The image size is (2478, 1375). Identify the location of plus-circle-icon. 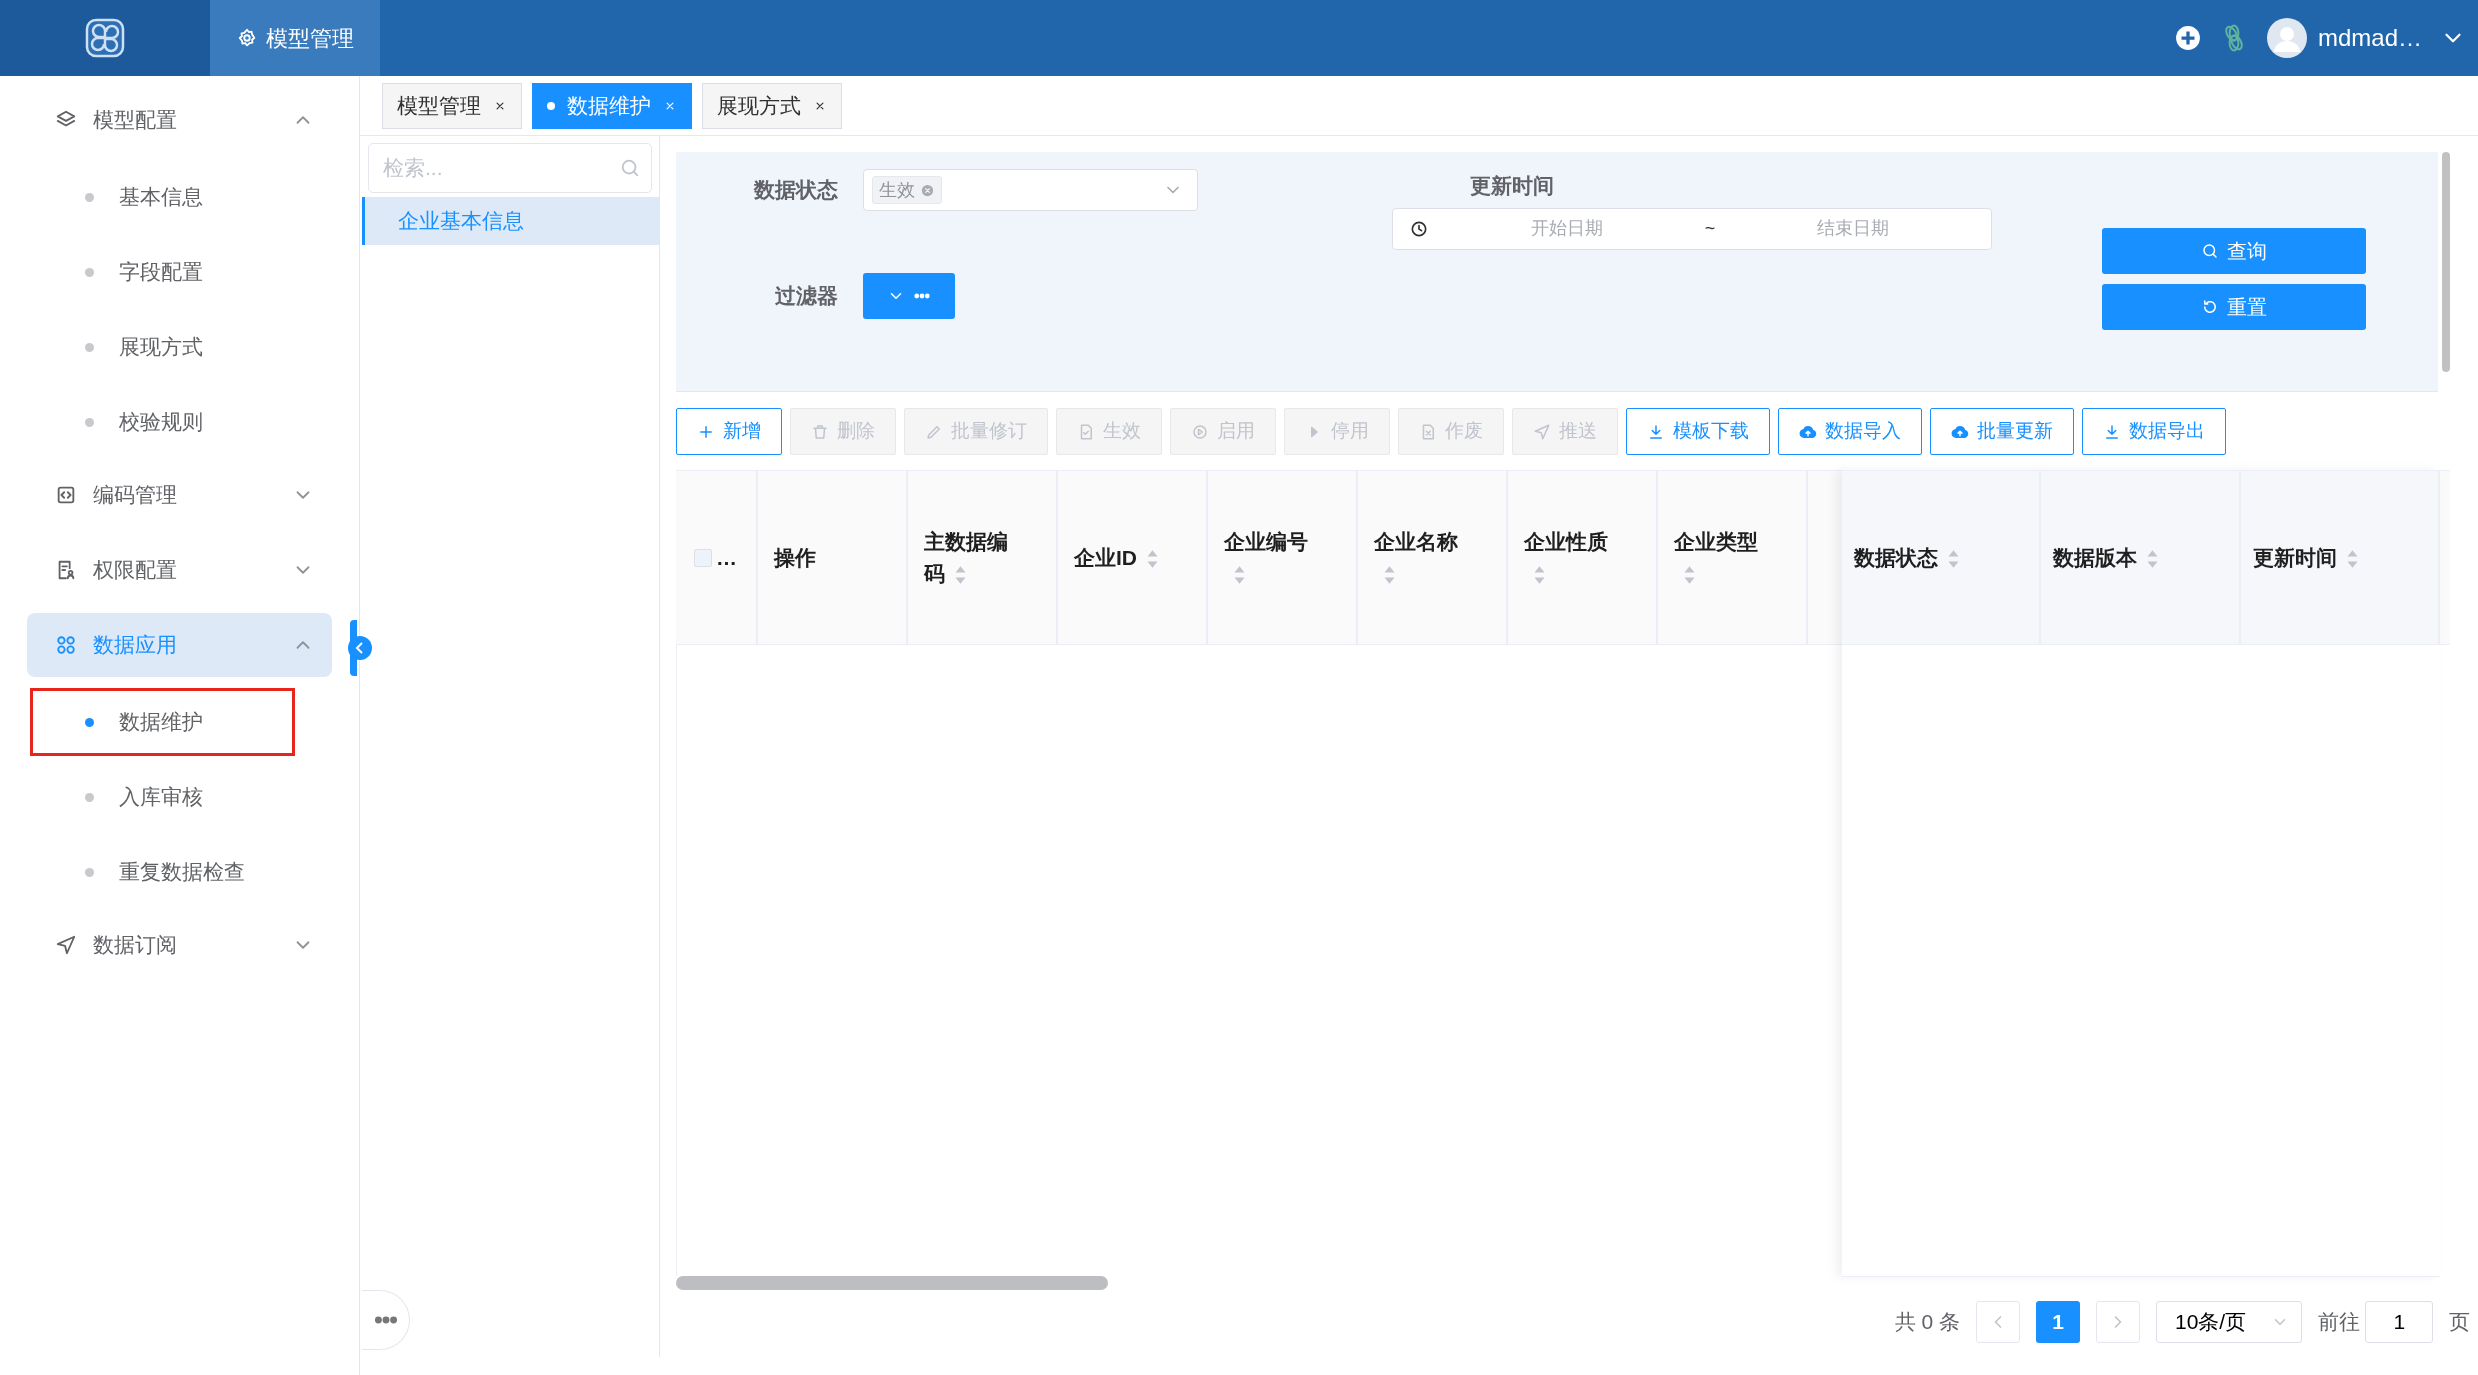
(2188, 38).